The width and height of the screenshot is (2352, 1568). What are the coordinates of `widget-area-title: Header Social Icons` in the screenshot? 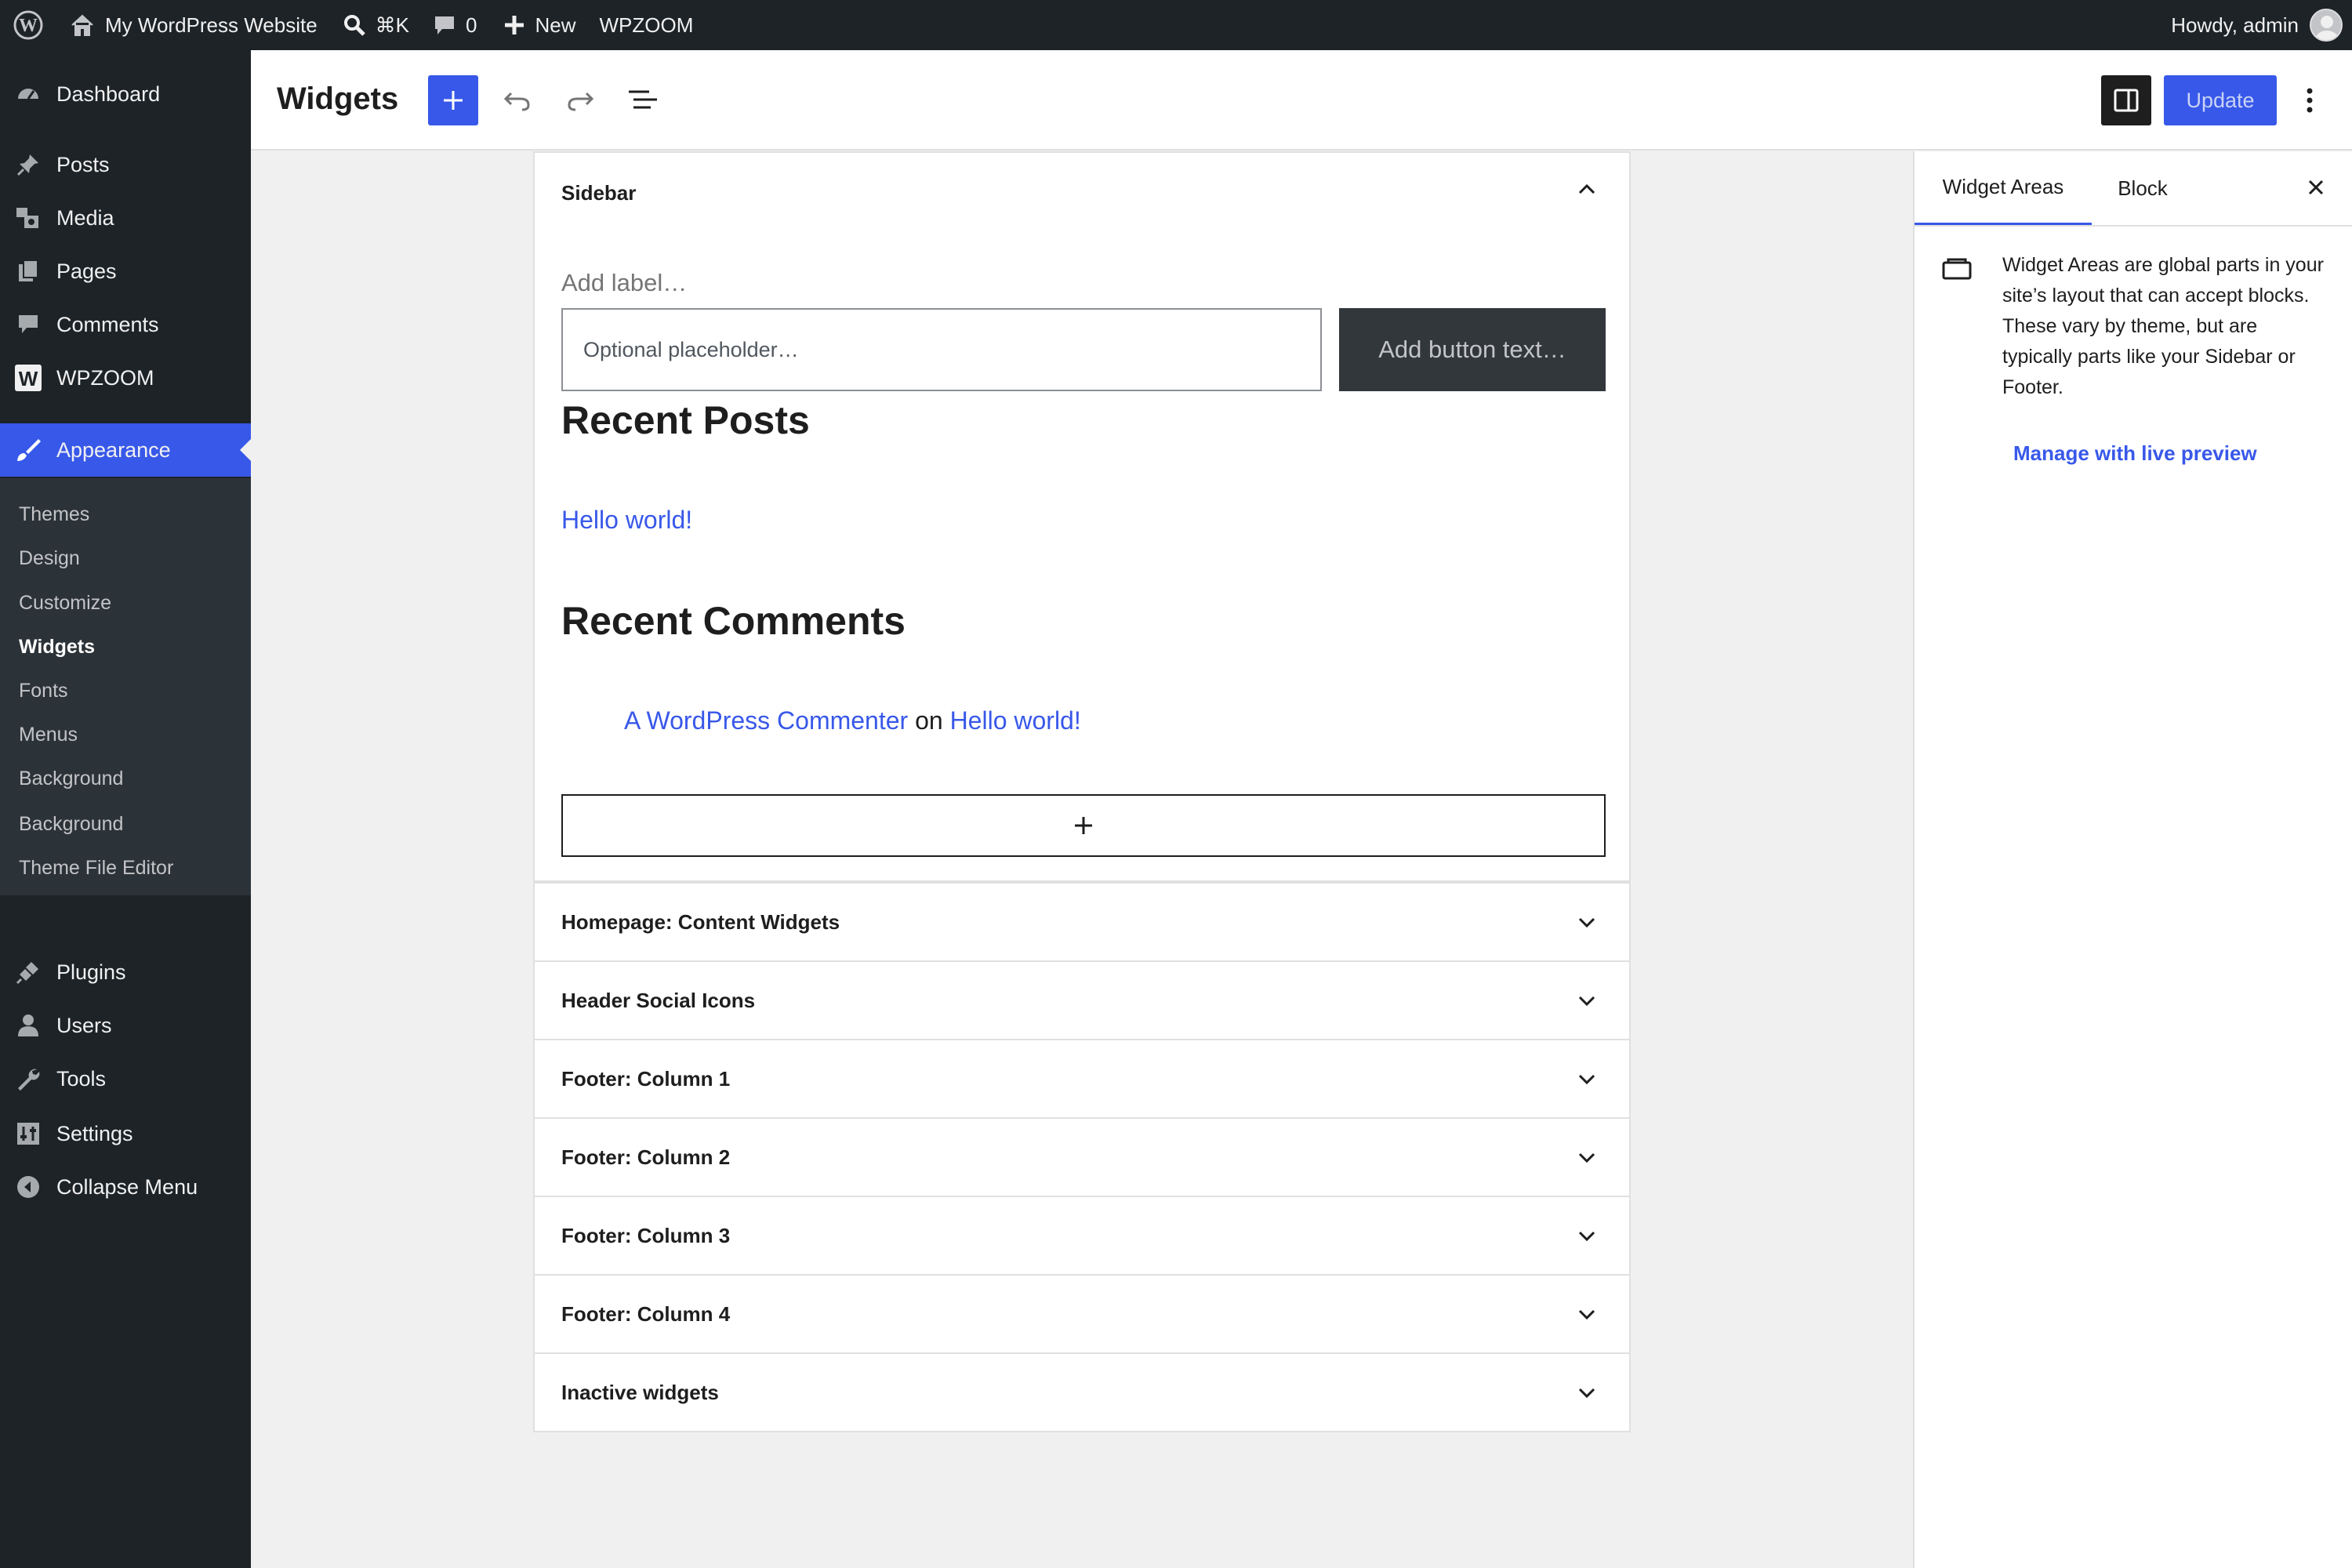 It's located at (658, 1000).